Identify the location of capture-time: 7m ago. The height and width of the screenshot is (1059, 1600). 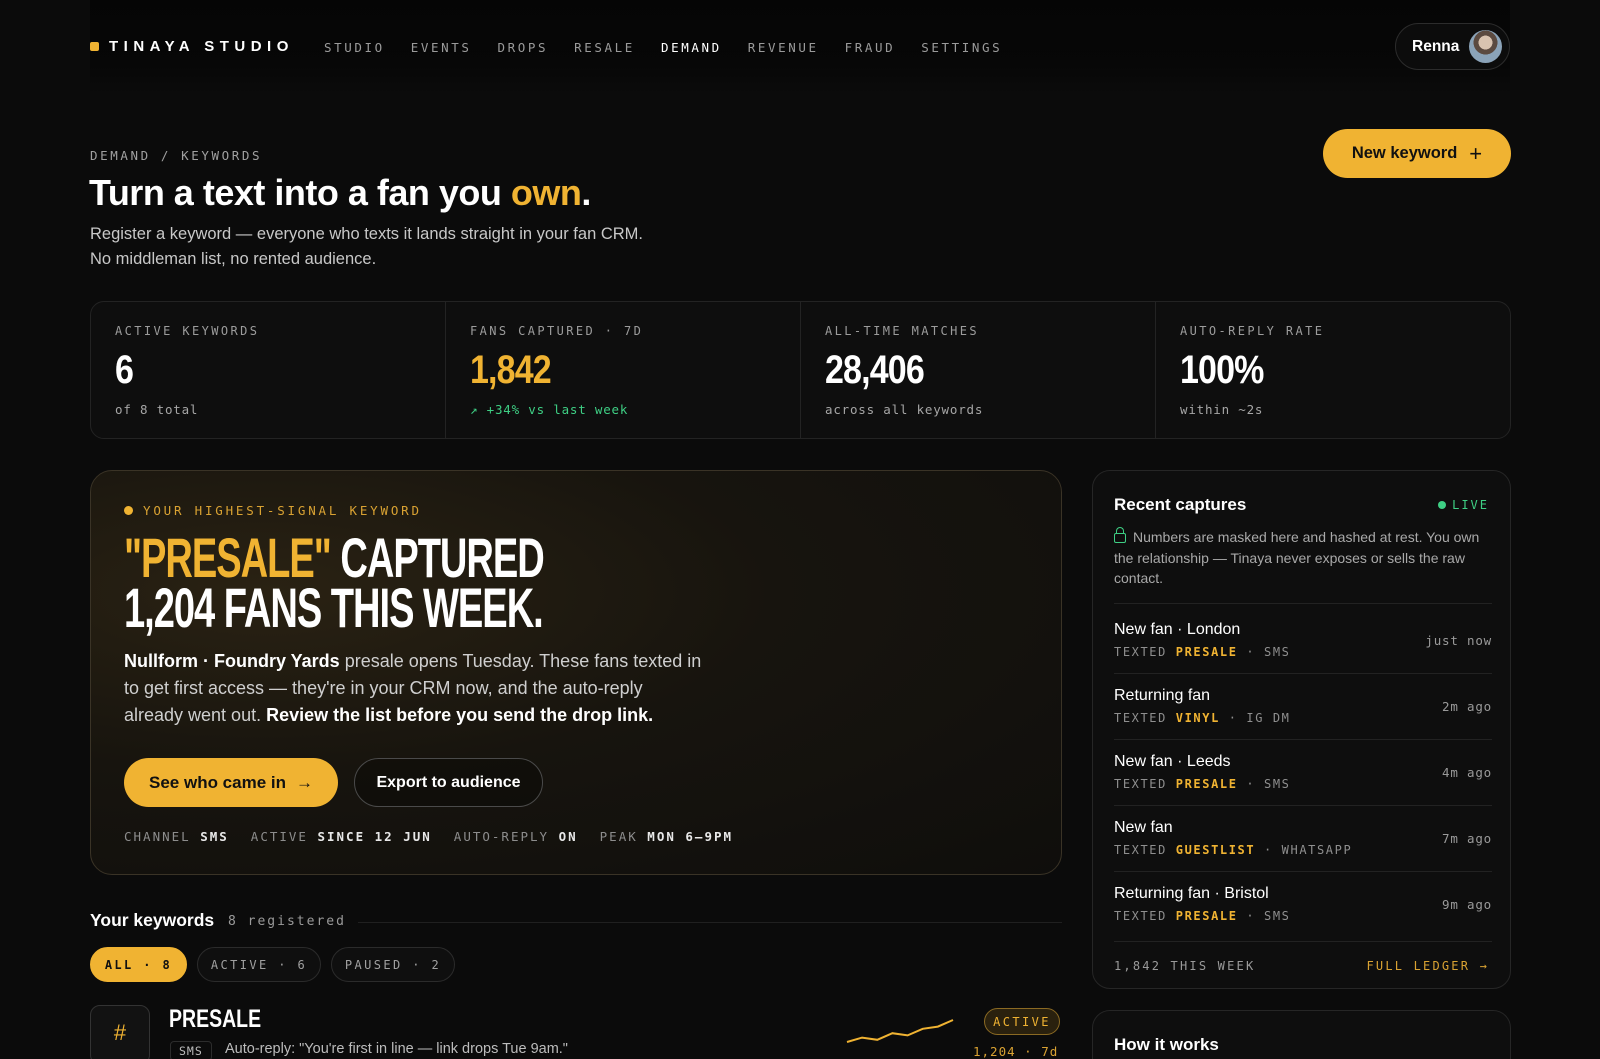
(1467, 838).